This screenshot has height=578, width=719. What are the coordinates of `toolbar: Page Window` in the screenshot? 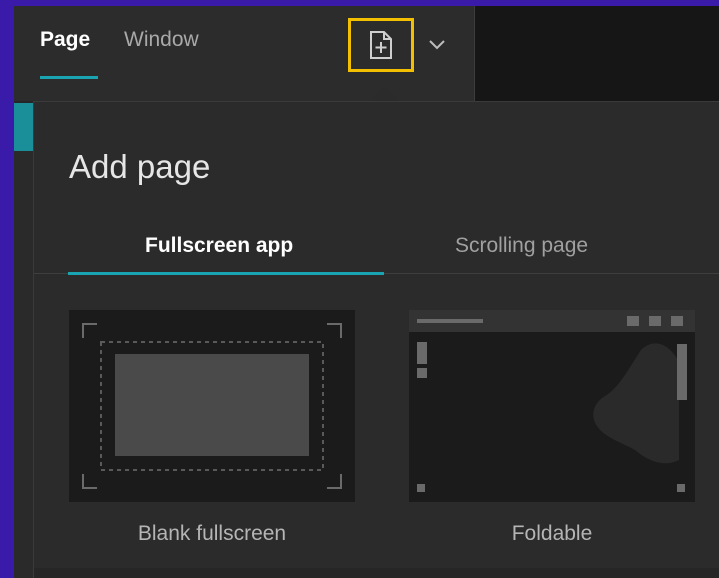 It's located at (244, 53).